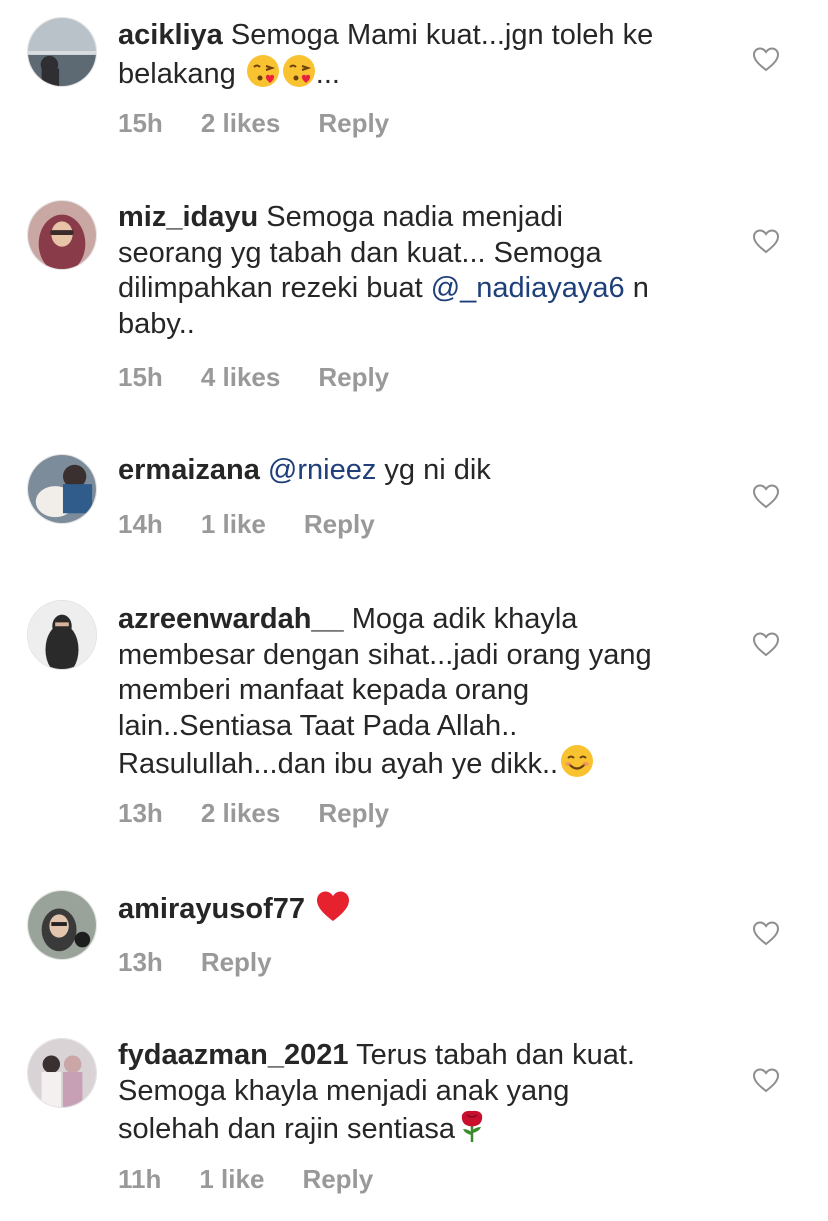 This screenshot has height=1221, width=828. I want to click on comment-text: ermaizana @rnieez yg ni dik, so click(304, 470).